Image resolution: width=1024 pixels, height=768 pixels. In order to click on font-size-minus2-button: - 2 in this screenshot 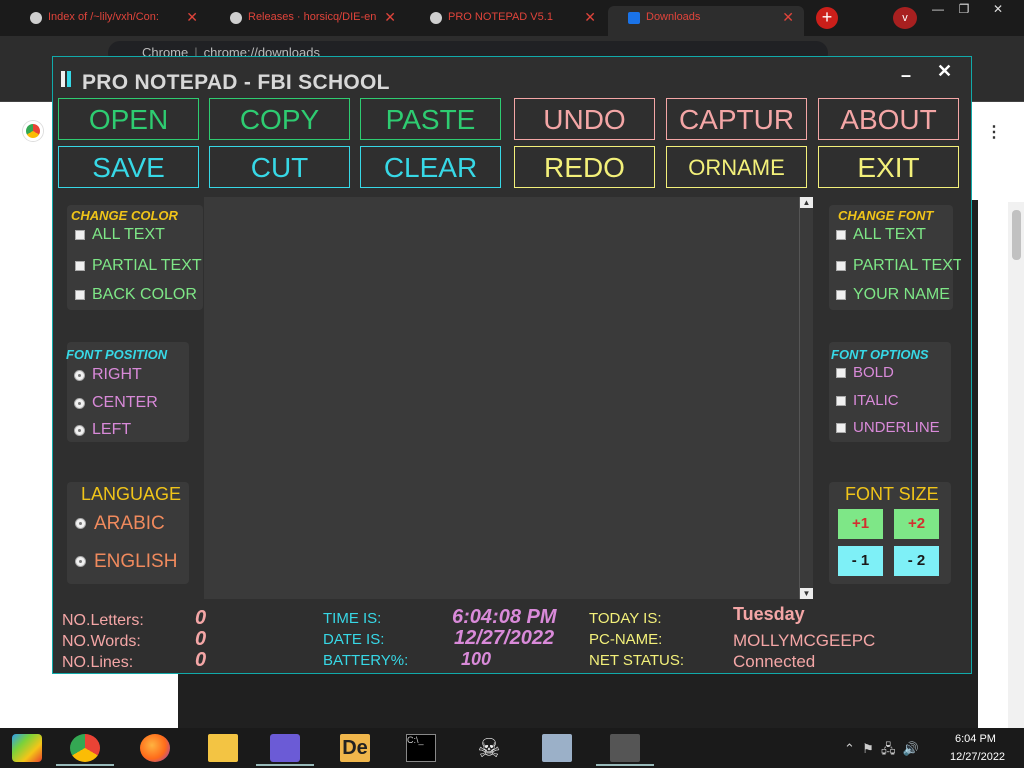, I will do `click(916, 561)`.